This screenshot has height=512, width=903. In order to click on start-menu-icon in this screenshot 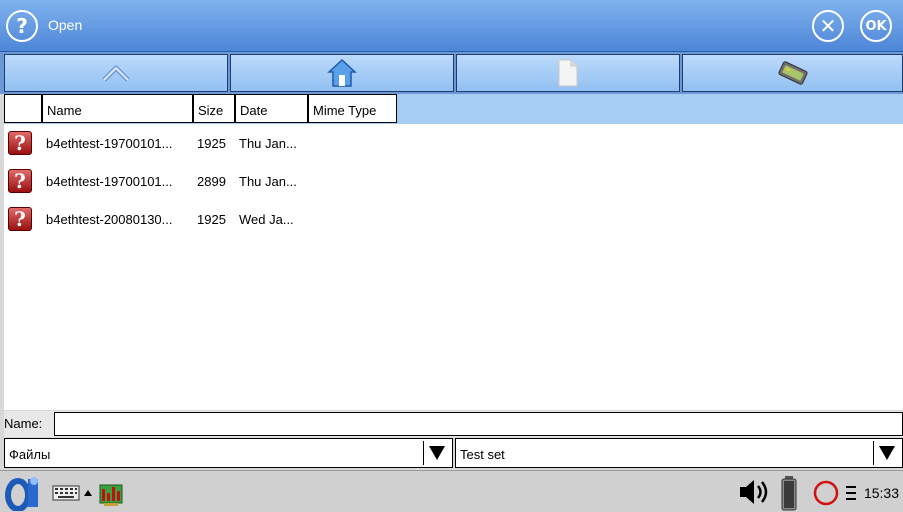, I will do `click(23, 493)`.